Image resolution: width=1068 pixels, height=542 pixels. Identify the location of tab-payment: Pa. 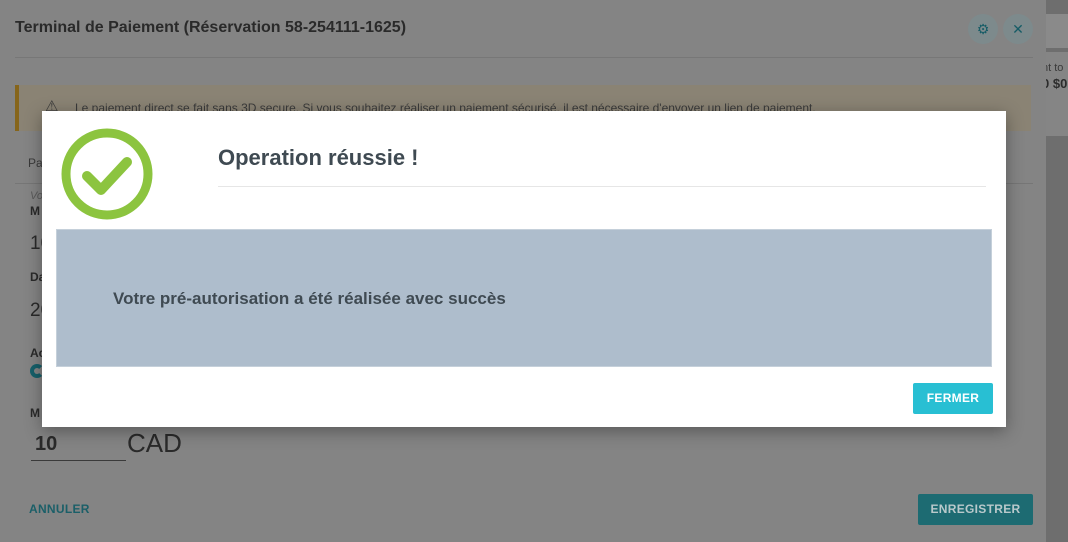
(35, 163).